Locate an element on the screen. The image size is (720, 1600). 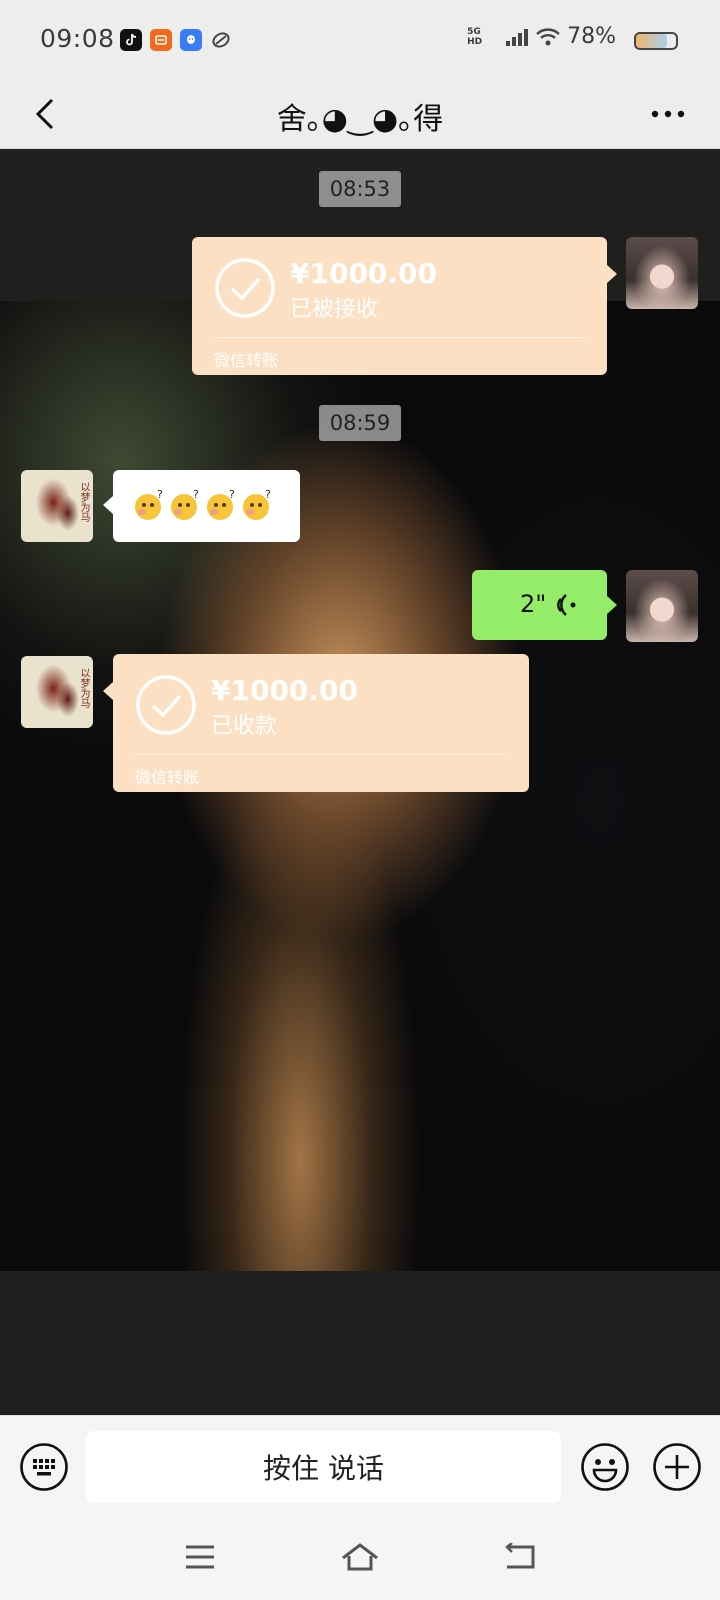
system-navigation-bar is located at coordinates (360, 1557).